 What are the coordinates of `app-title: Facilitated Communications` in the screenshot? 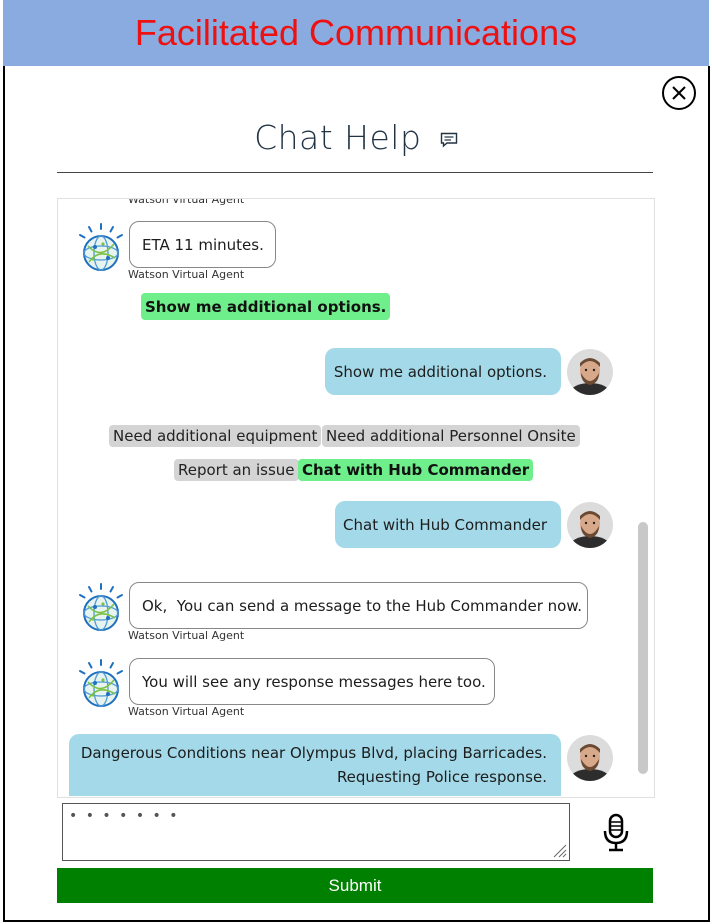 It's located at (356, 32).